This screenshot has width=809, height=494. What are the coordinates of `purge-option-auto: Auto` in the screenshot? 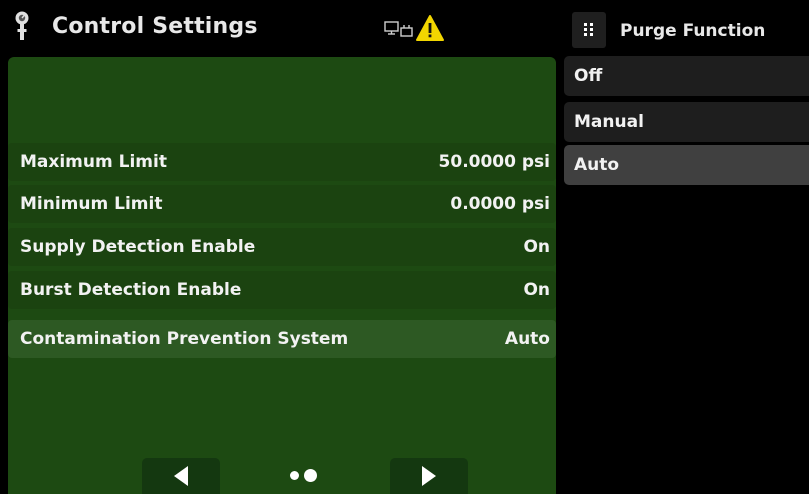 It's located at (686, 165).